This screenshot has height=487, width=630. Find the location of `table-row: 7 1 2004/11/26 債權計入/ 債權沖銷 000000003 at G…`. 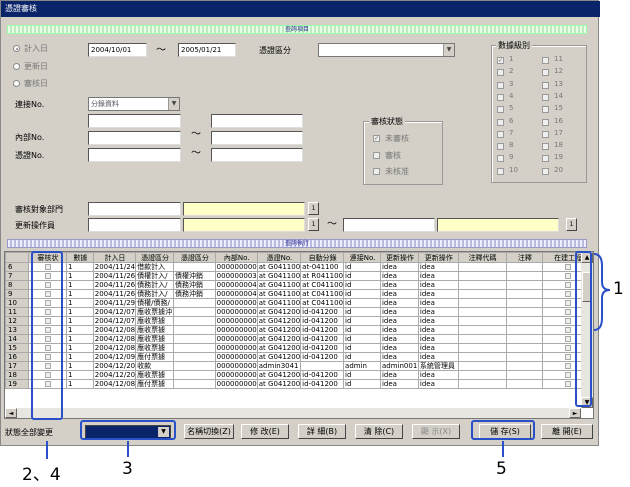

table-row: 7 1 2004/11/26 債權計入/ 債權沖銷 000000003 at G… is located at coordinates (299, 276).